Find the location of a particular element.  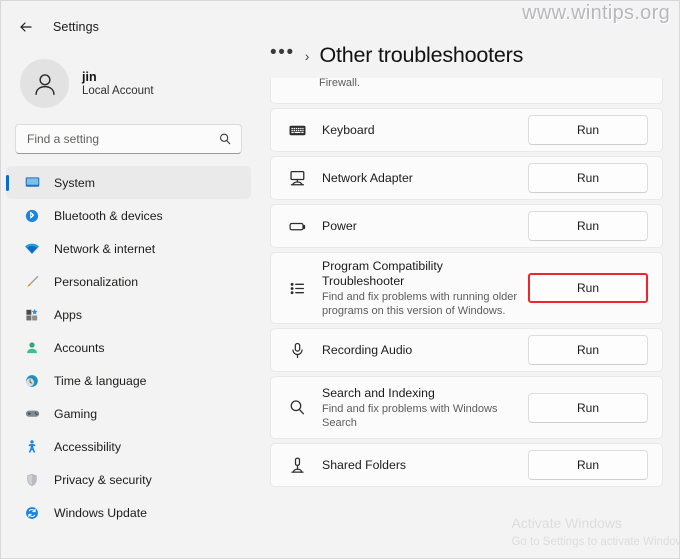

troubleshooter-row-power: Power Run is located at coordinates (466, 226).